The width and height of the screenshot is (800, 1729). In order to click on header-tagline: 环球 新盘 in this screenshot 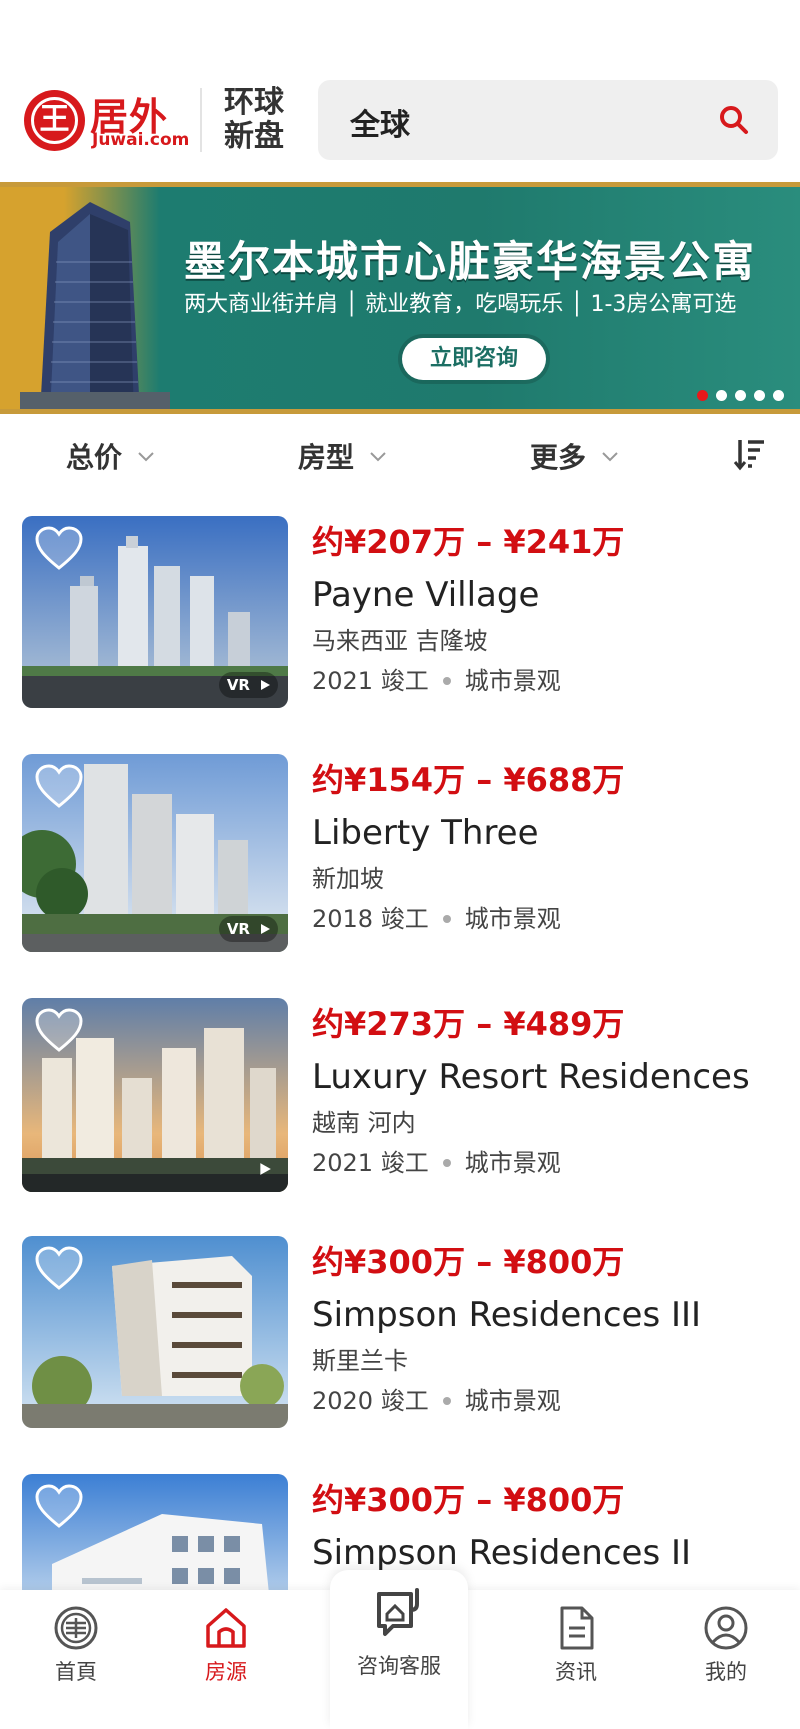, I will do `click(254, 120)`.